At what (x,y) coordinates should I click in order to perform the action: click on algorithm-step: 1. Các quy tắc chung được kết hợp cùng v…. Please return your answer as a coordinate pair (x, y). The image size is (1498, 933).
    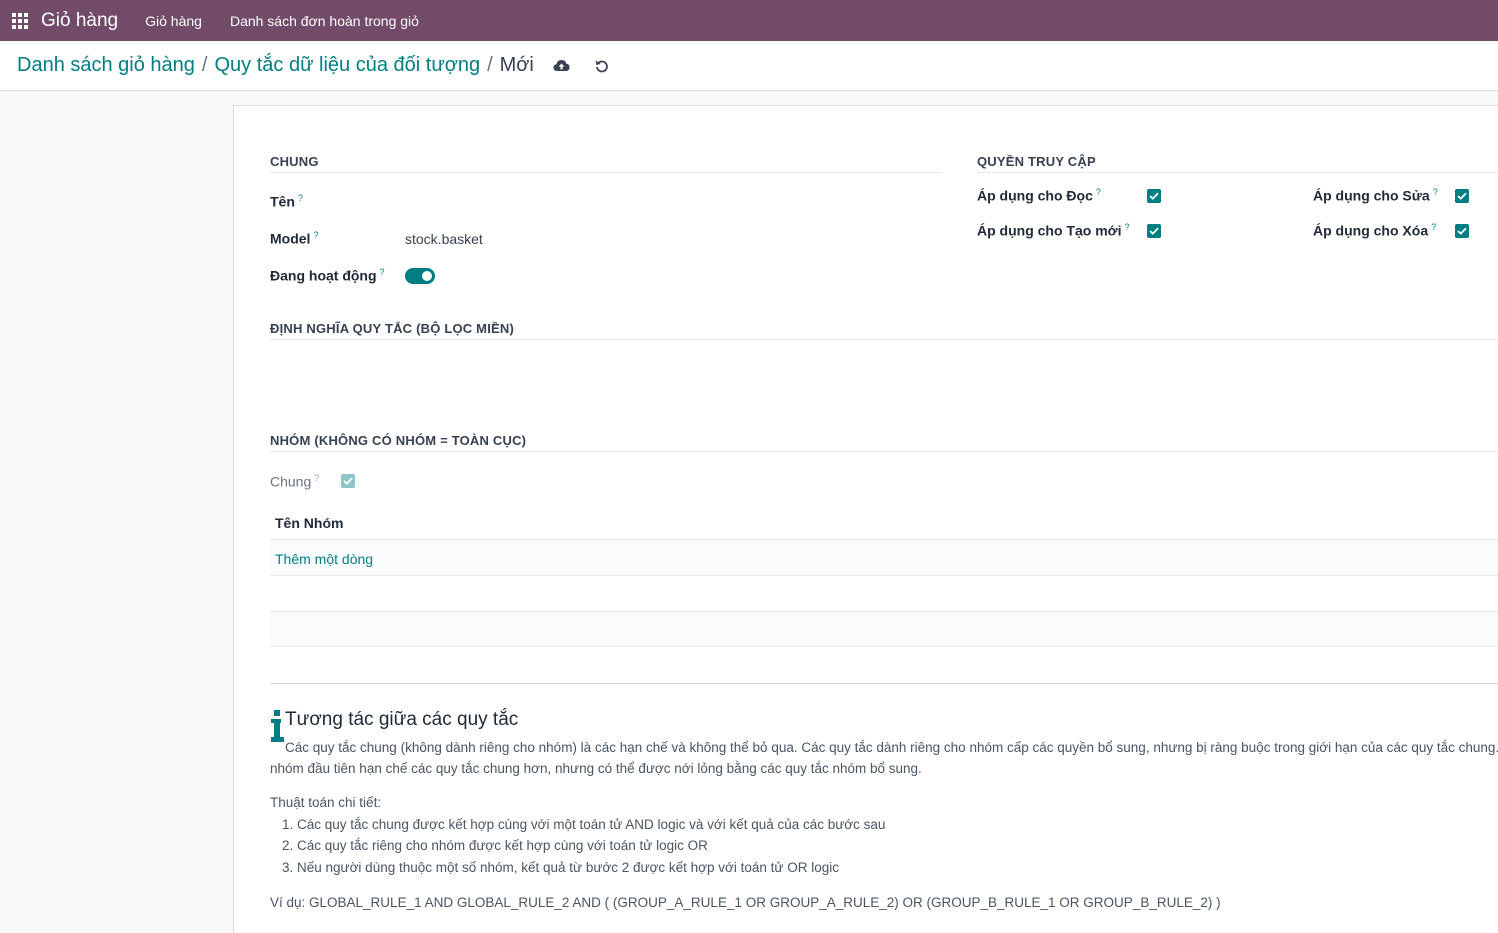
    Looking at the image, I should click on (584, 824).